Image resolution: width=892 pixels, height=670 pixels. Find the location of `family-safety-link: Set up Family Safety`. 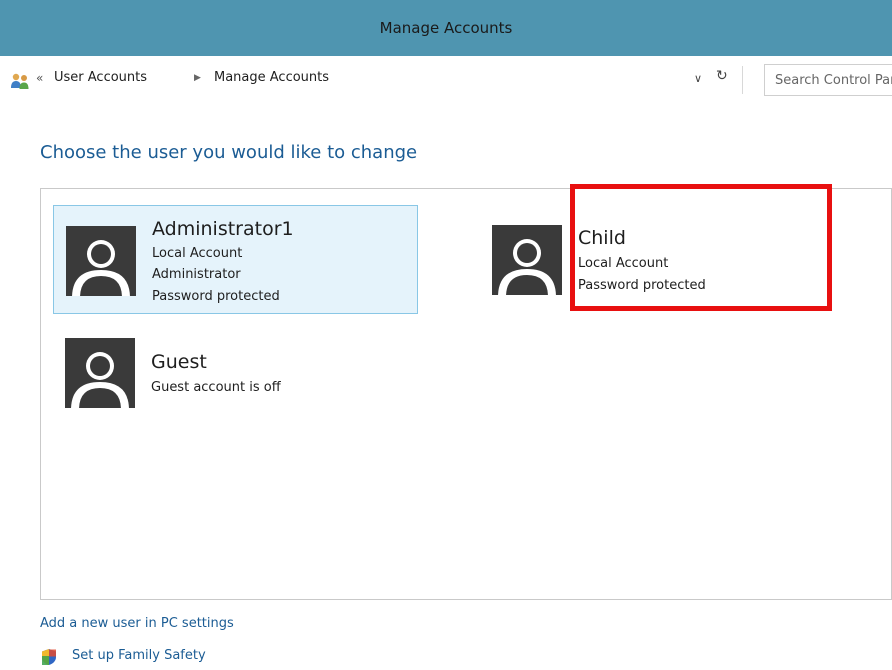

family-safety-link: Set up Family Safety is located at coordinates (139, 655).